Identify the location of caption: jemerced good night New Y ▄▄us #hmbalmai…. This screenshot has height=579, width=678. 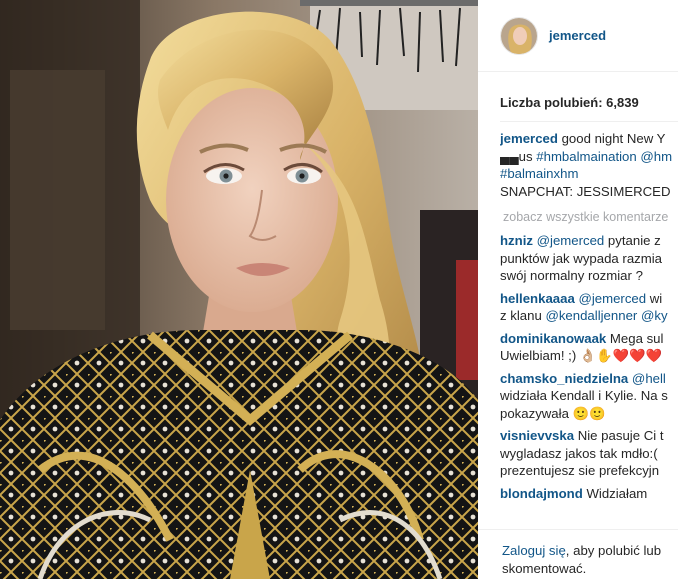
(589, 165).